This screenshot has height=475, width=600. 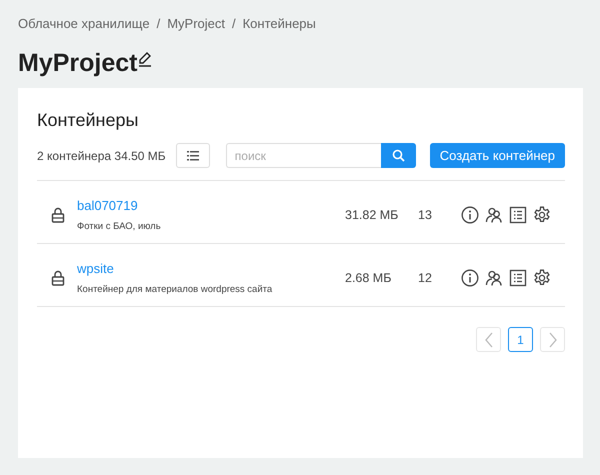 What do you see at coordinates (102, 155) in the screenshot?
I see `summary-text: 2 контейнера 34.50 МБ` at bounding box center [102, 155].